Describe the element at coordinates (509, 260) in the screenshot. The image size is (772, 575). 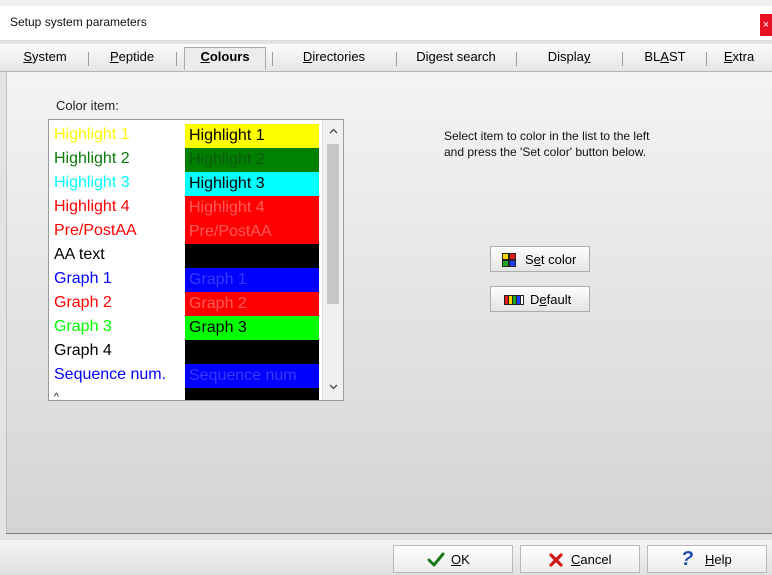
I see `set-color-icon` at that location.